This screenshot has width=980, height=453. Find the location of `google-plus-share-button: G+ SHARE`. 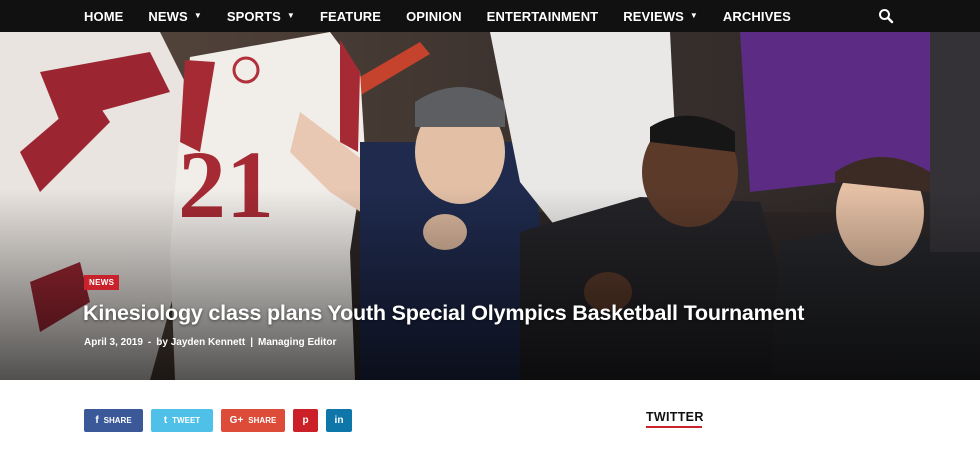

google-plus-share-button: G+ SHARE is located at coordinates (253, 420).